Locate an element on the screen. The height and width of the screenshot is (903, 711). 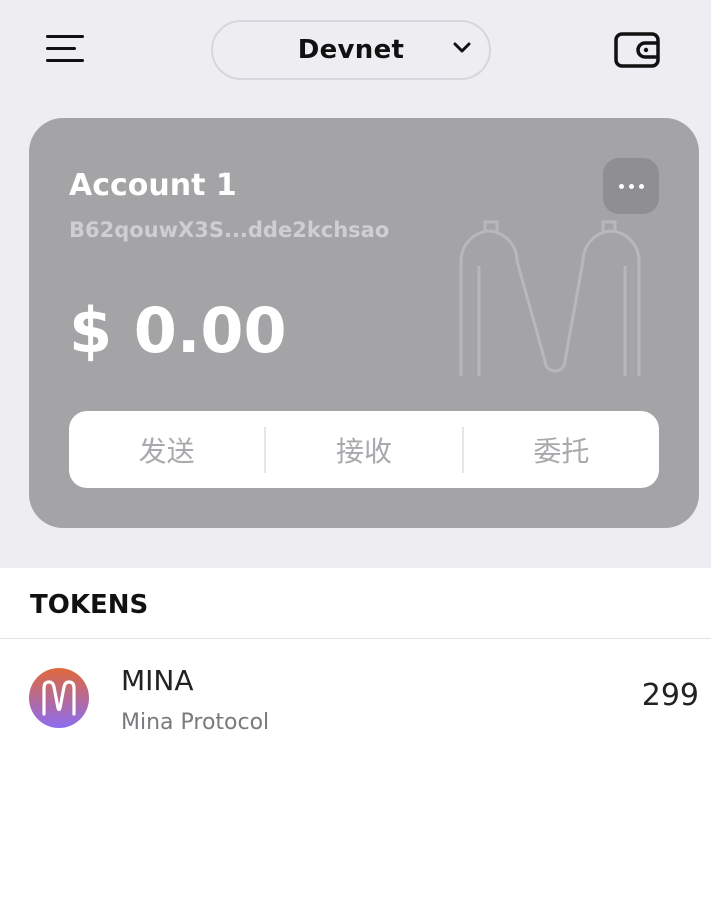
menu-icon is located at coordinates (65, 50).